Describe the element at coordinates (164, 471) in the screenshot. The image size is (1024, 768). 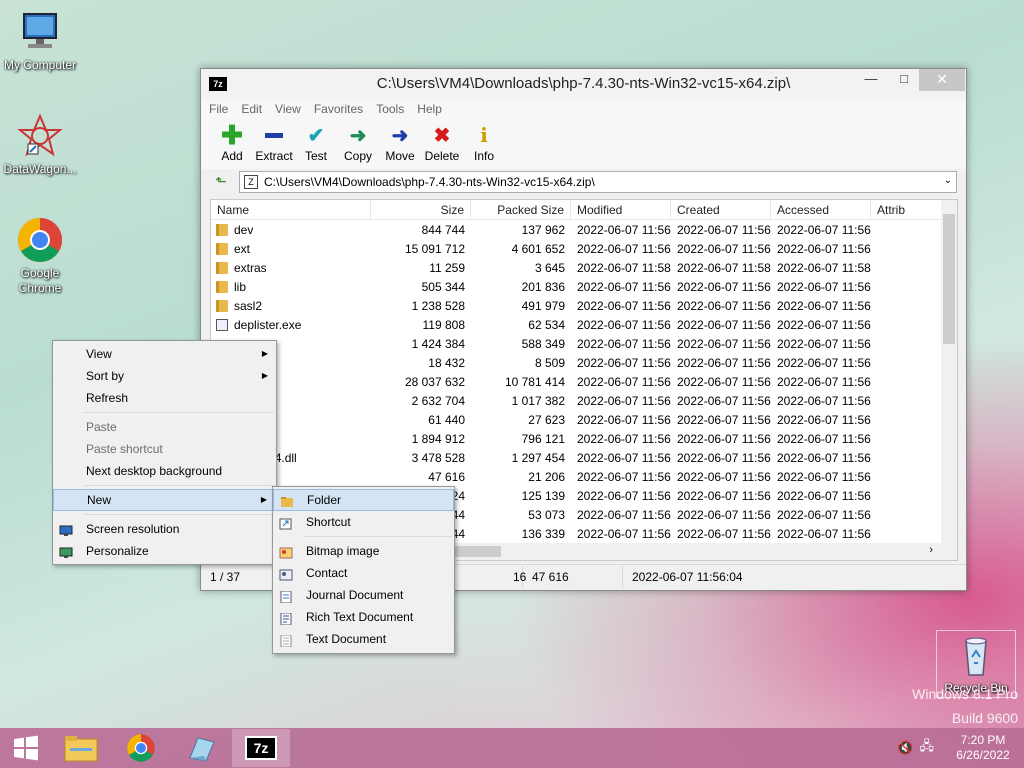
I see `menu-item-next-desktop-background: Next desktop background` at that location.